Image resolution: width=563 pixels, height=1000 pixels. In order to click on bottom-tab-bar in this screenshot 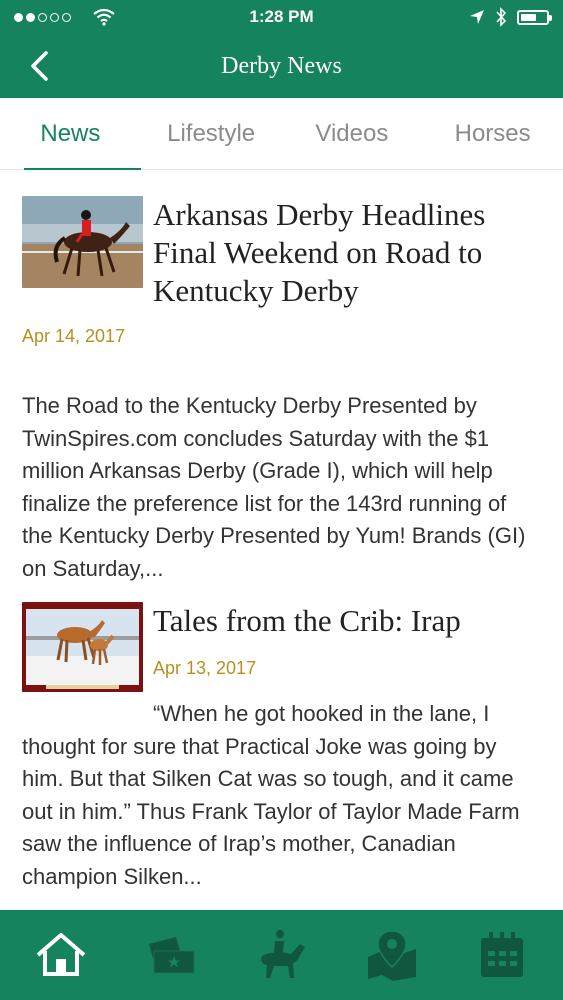, I will do `click(281, 955)`.